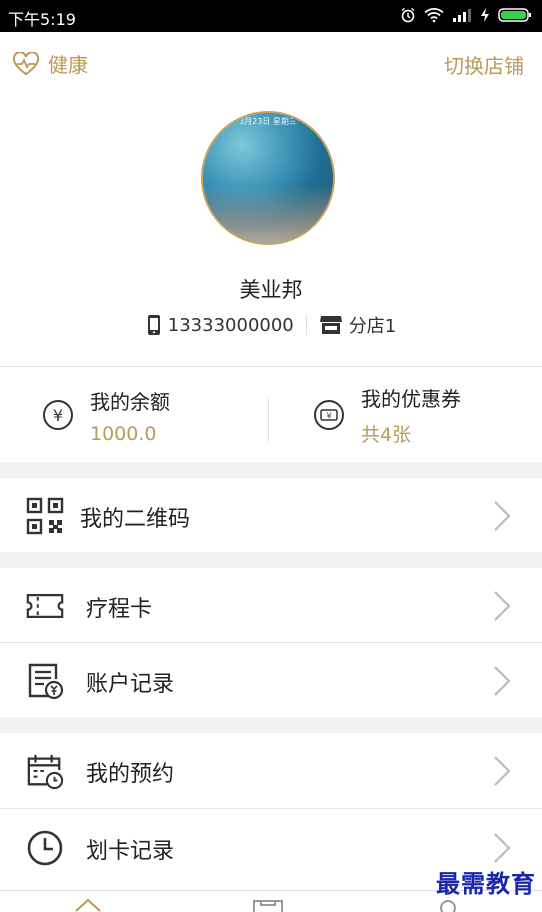 The width and height of the screenshot is (542, 912). Describe the element at coordinates (462, 15) in the screenshot. I see `signal-icon` at that location.